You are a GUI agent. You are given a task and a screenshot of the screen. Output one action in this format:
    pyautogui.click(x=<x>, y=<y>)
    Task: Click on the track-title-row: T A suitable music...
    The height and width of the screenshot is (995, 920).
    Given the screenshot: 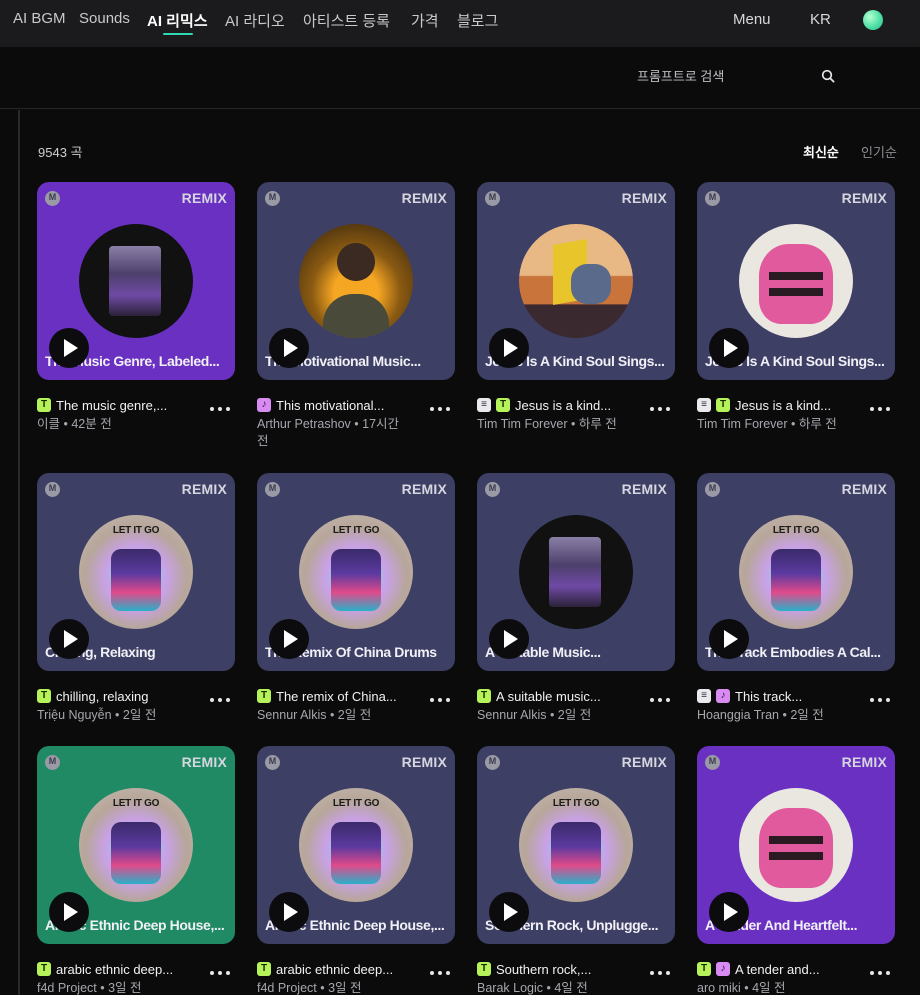 What is the action you would take?
    pyautogui.click(x=552, y=696)
    